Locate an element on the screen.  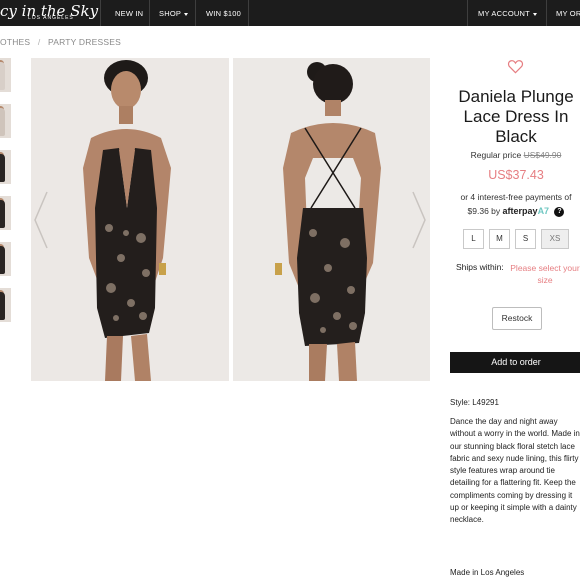
nav-shop: SHOP is located at coordinates (174, 13).